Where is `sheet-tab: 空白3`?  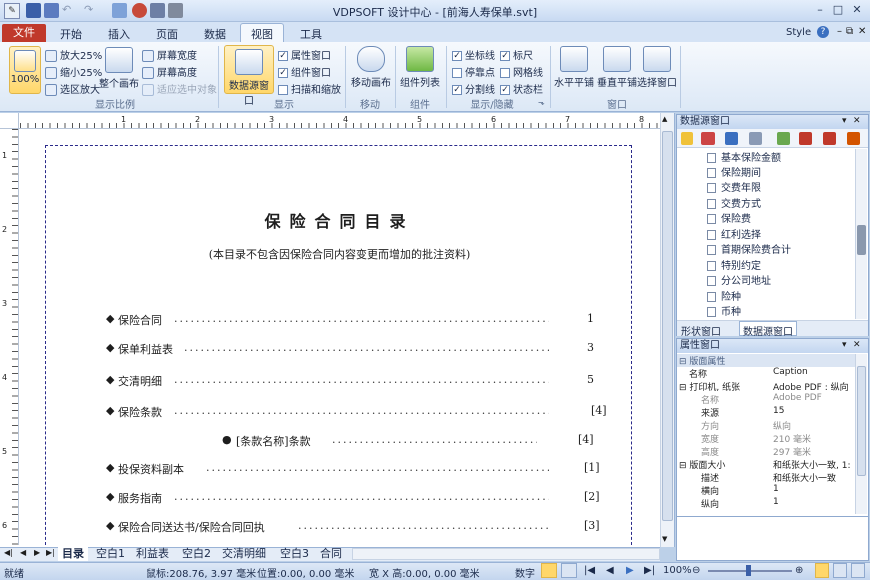 sheet-tab: 空白3 is located at coordinates (294, 554).